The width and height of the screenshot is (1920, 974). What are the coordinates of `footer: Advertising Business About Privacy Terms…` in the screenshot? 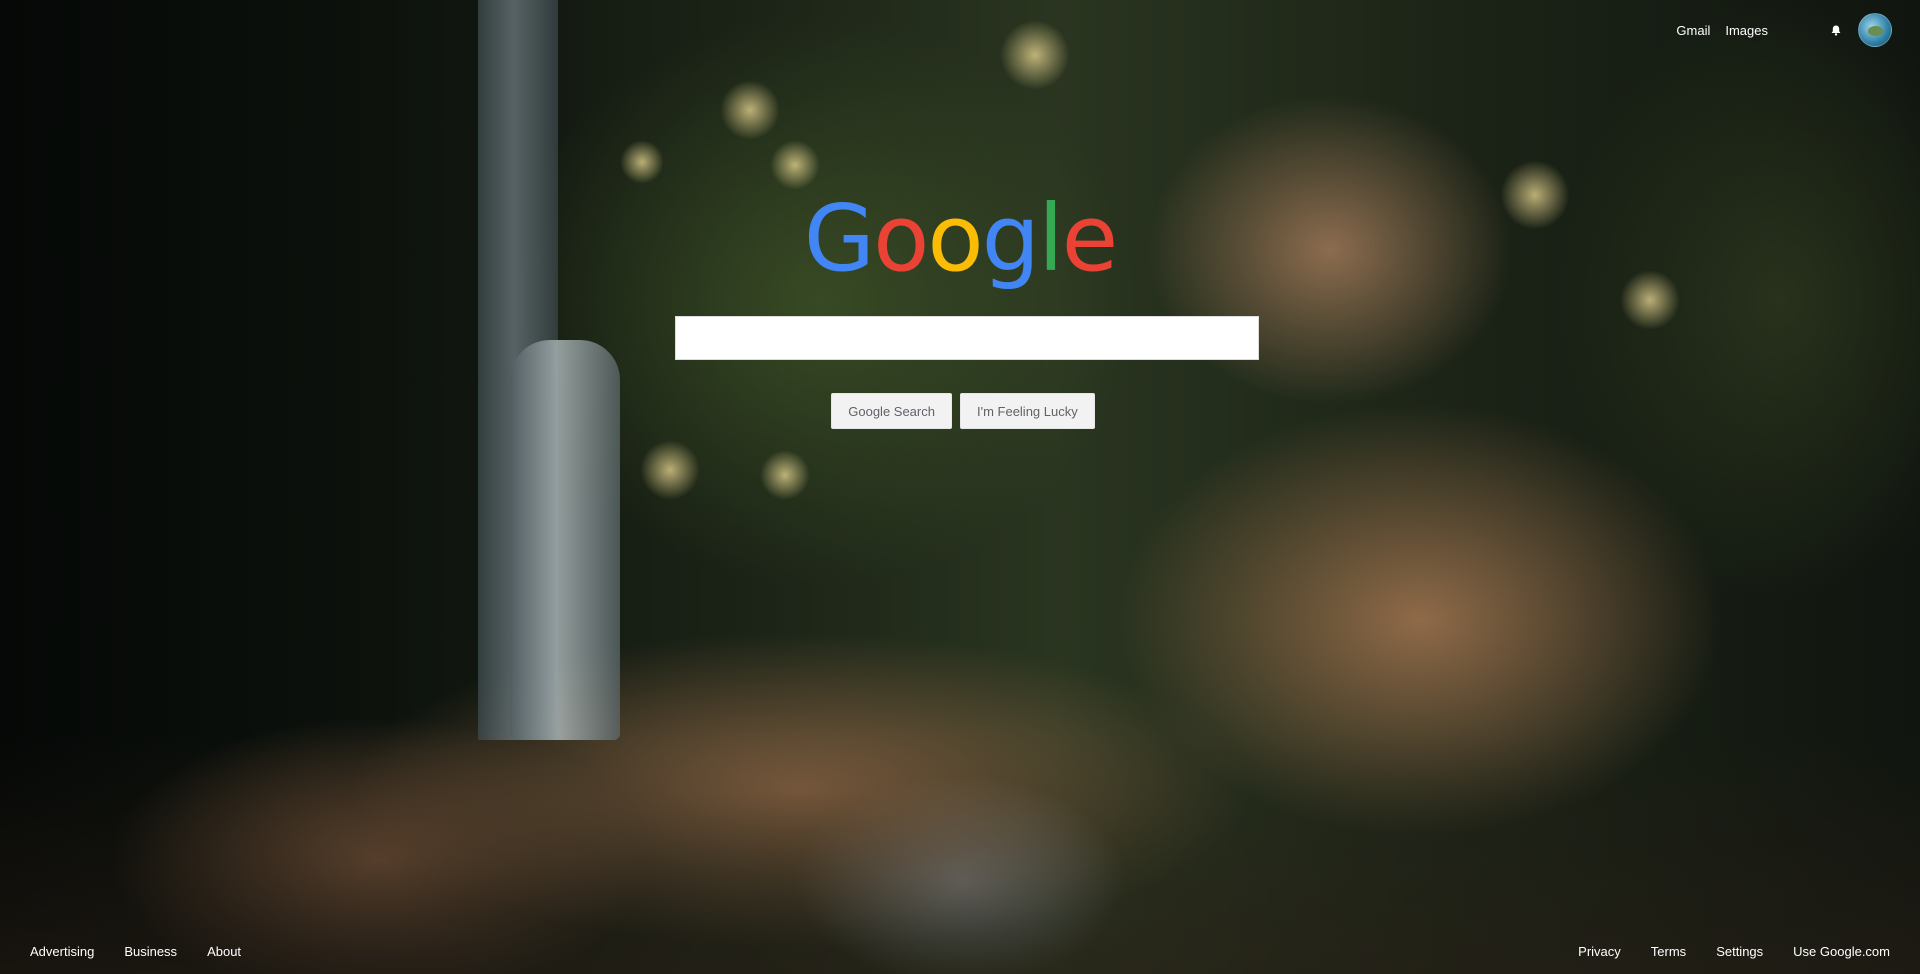 It's located at (960, 951).